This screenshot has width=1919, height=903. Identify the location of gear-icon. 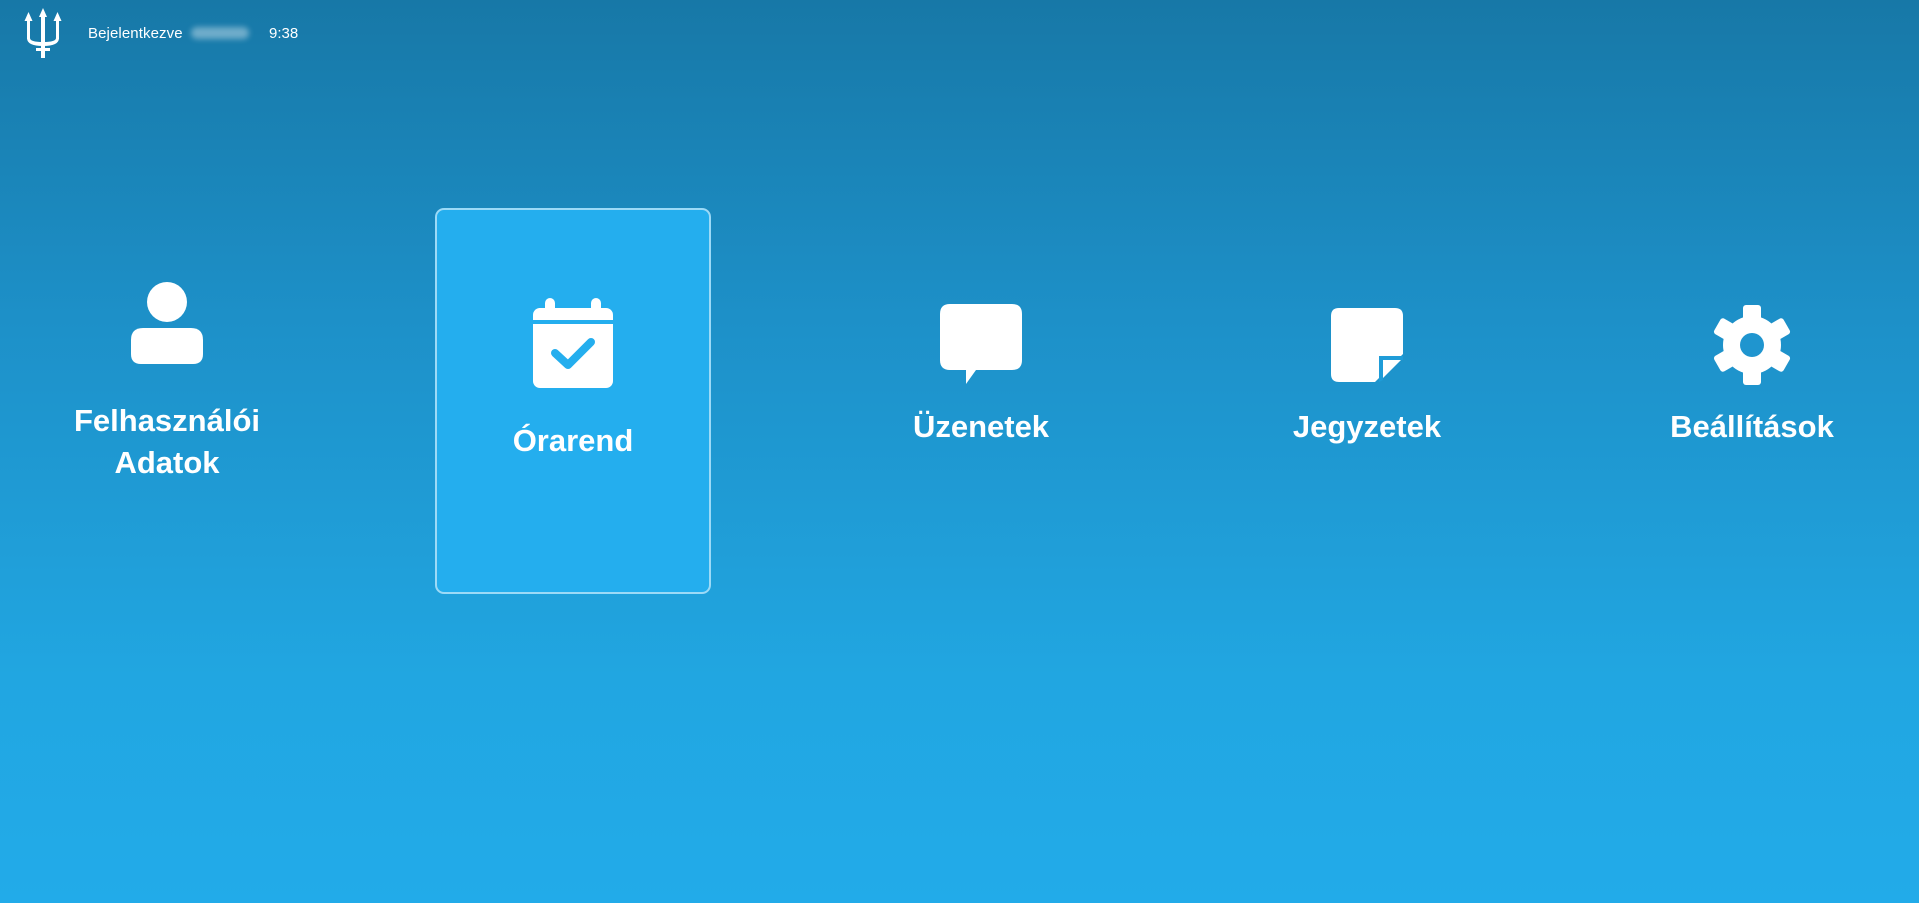
(1752, 345).